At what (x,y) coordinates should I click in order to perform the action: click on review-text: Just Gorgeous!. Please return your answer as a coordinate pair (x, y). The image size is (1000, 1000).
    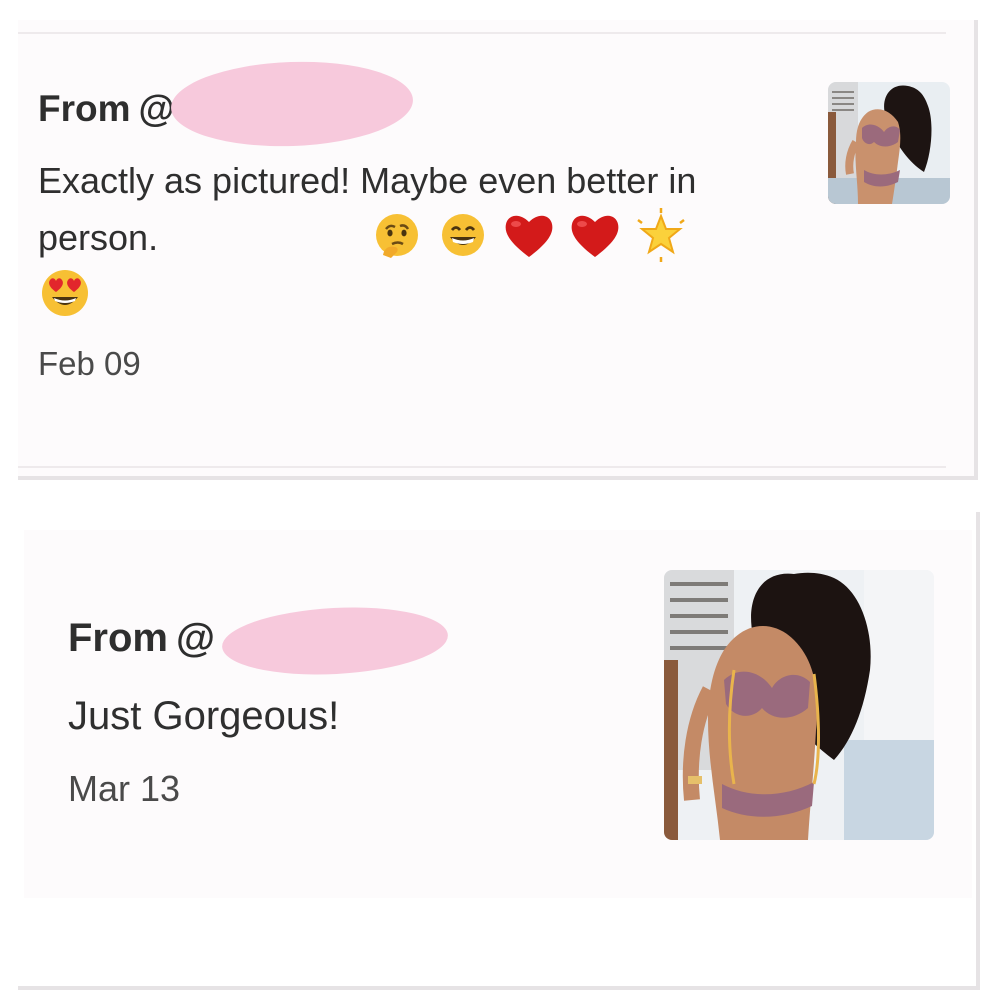
    Looking at the image, I should click on (204, 716).